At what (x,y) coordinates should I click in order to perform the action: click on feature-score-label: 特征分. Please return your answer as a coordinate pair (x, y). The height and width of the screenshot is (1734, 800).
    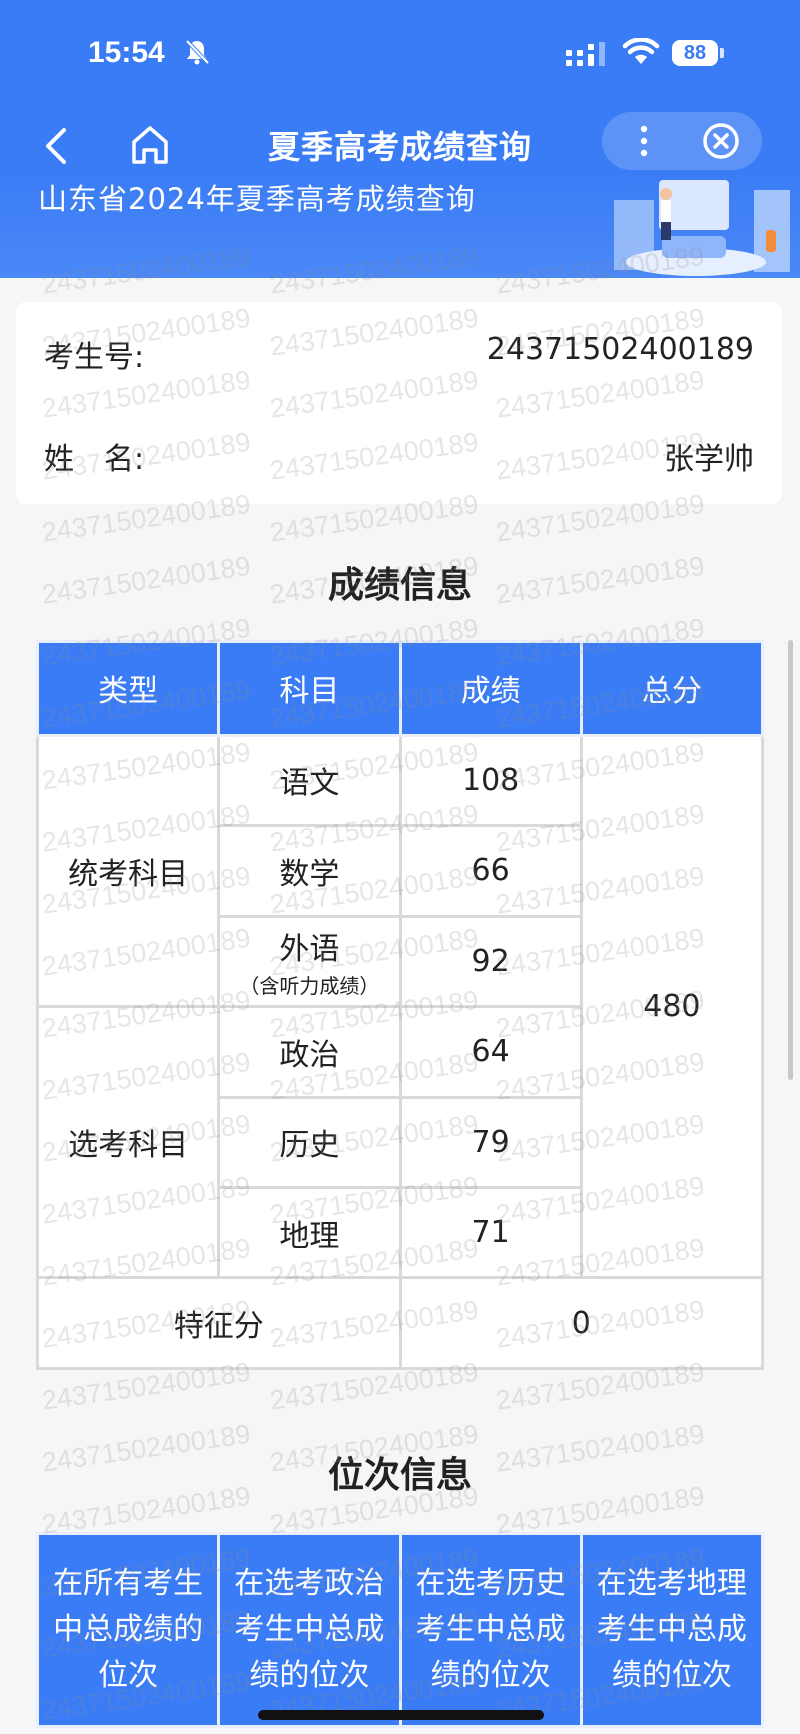
    Looking at the image, I should click on (219, 1323).